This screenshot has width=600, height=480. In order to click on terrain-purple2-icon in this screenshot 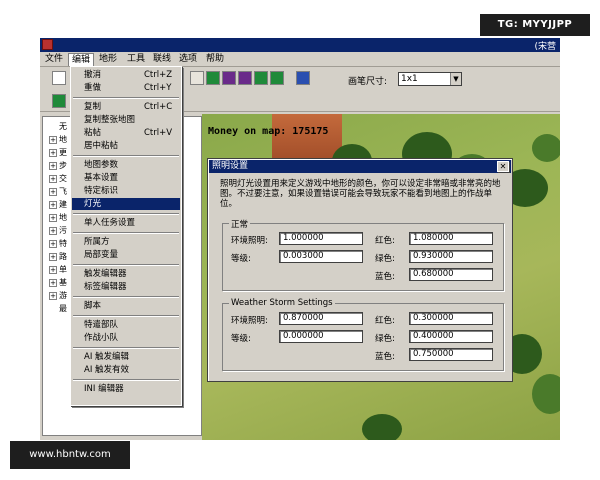, I will do `click(245, 78)`.